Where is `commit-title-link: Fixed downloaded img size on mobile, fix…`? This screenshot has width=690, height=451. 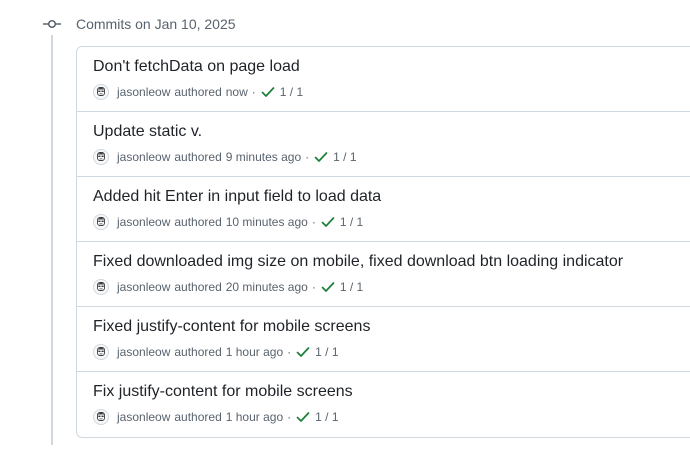
commit-title-link: Fixed downloaded img size on mobile, fix… is located at coordinates (358, 262).